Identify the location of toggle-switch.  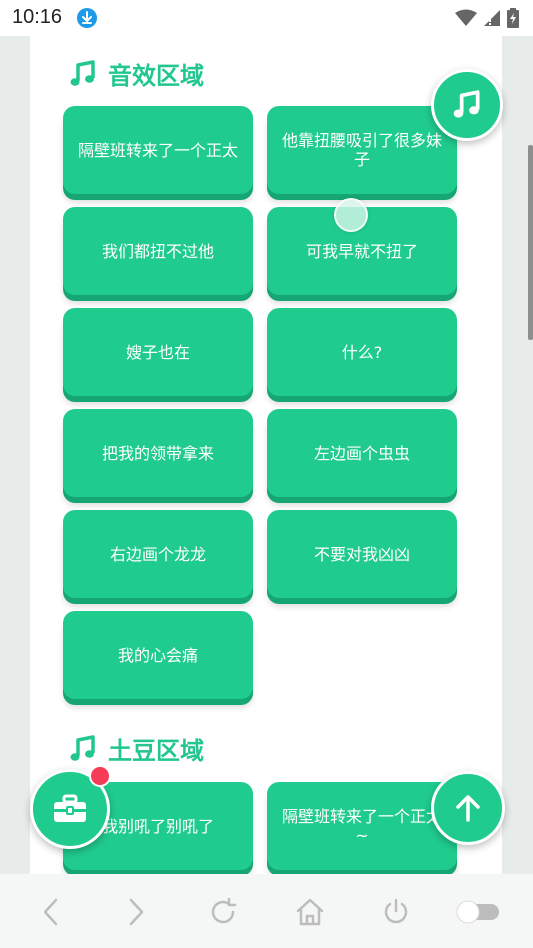
(478, 912).